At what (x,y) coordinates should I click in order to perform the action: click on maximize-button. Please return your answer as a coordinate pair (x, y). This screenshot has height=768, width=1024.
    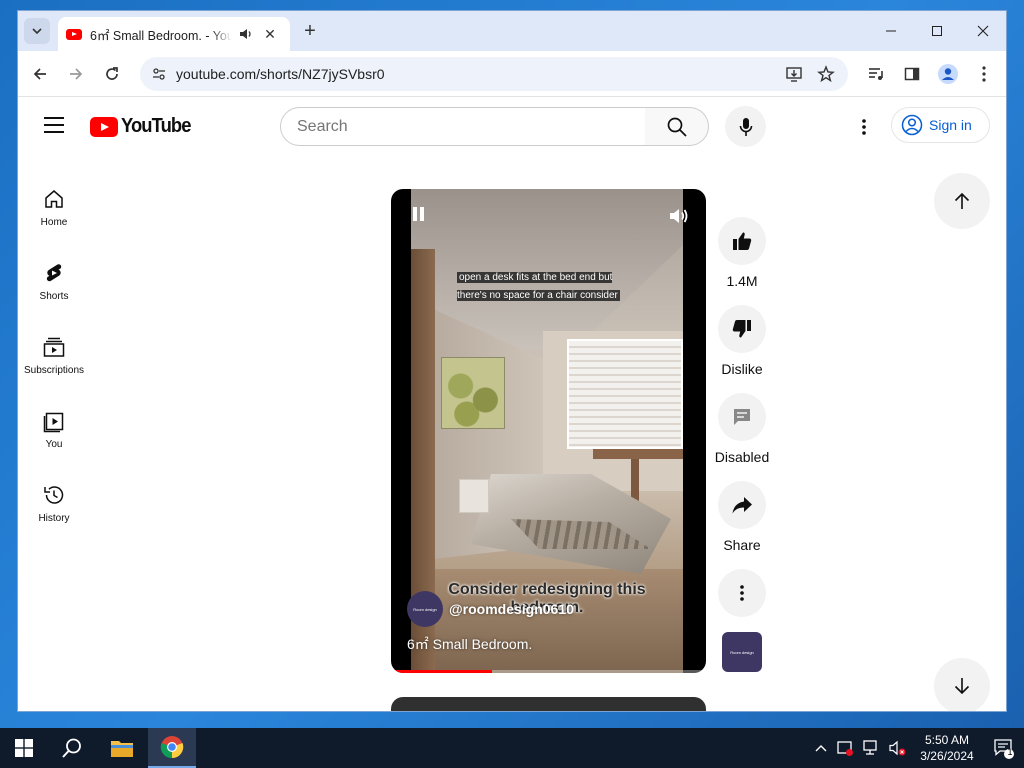
    Looking at the image, I should click on (937, 31).